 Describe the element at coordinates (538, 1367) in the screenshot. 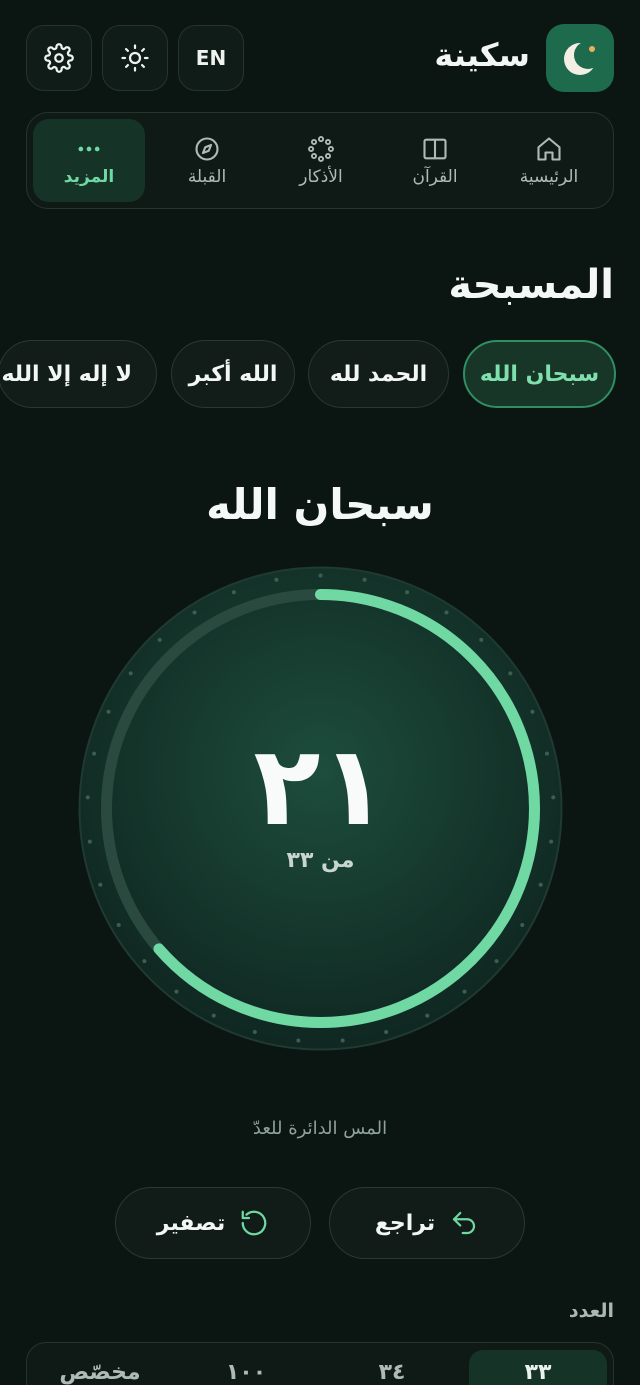

I see `target-option-33: ٣٣` at that location.